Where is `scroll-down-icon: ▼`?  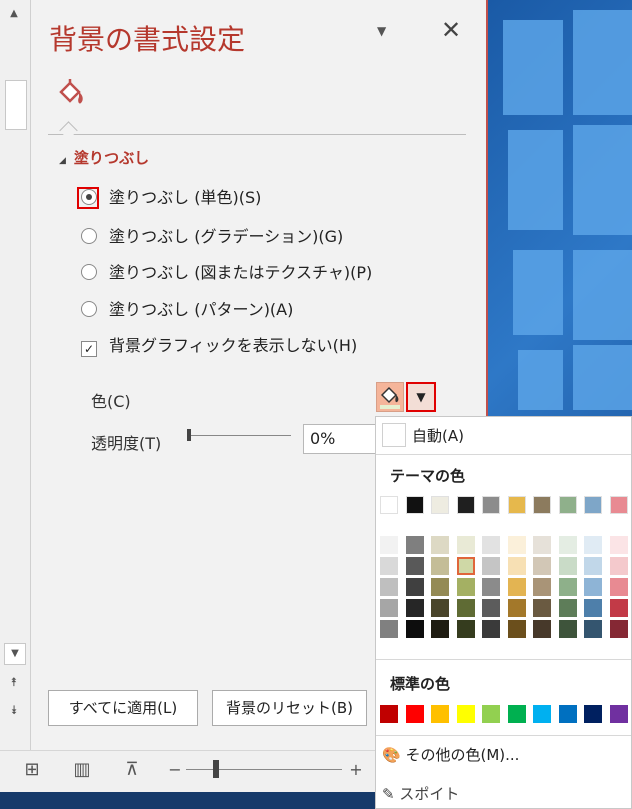
scroll-down-icon: ▼ is located at coordinates (15, 654).